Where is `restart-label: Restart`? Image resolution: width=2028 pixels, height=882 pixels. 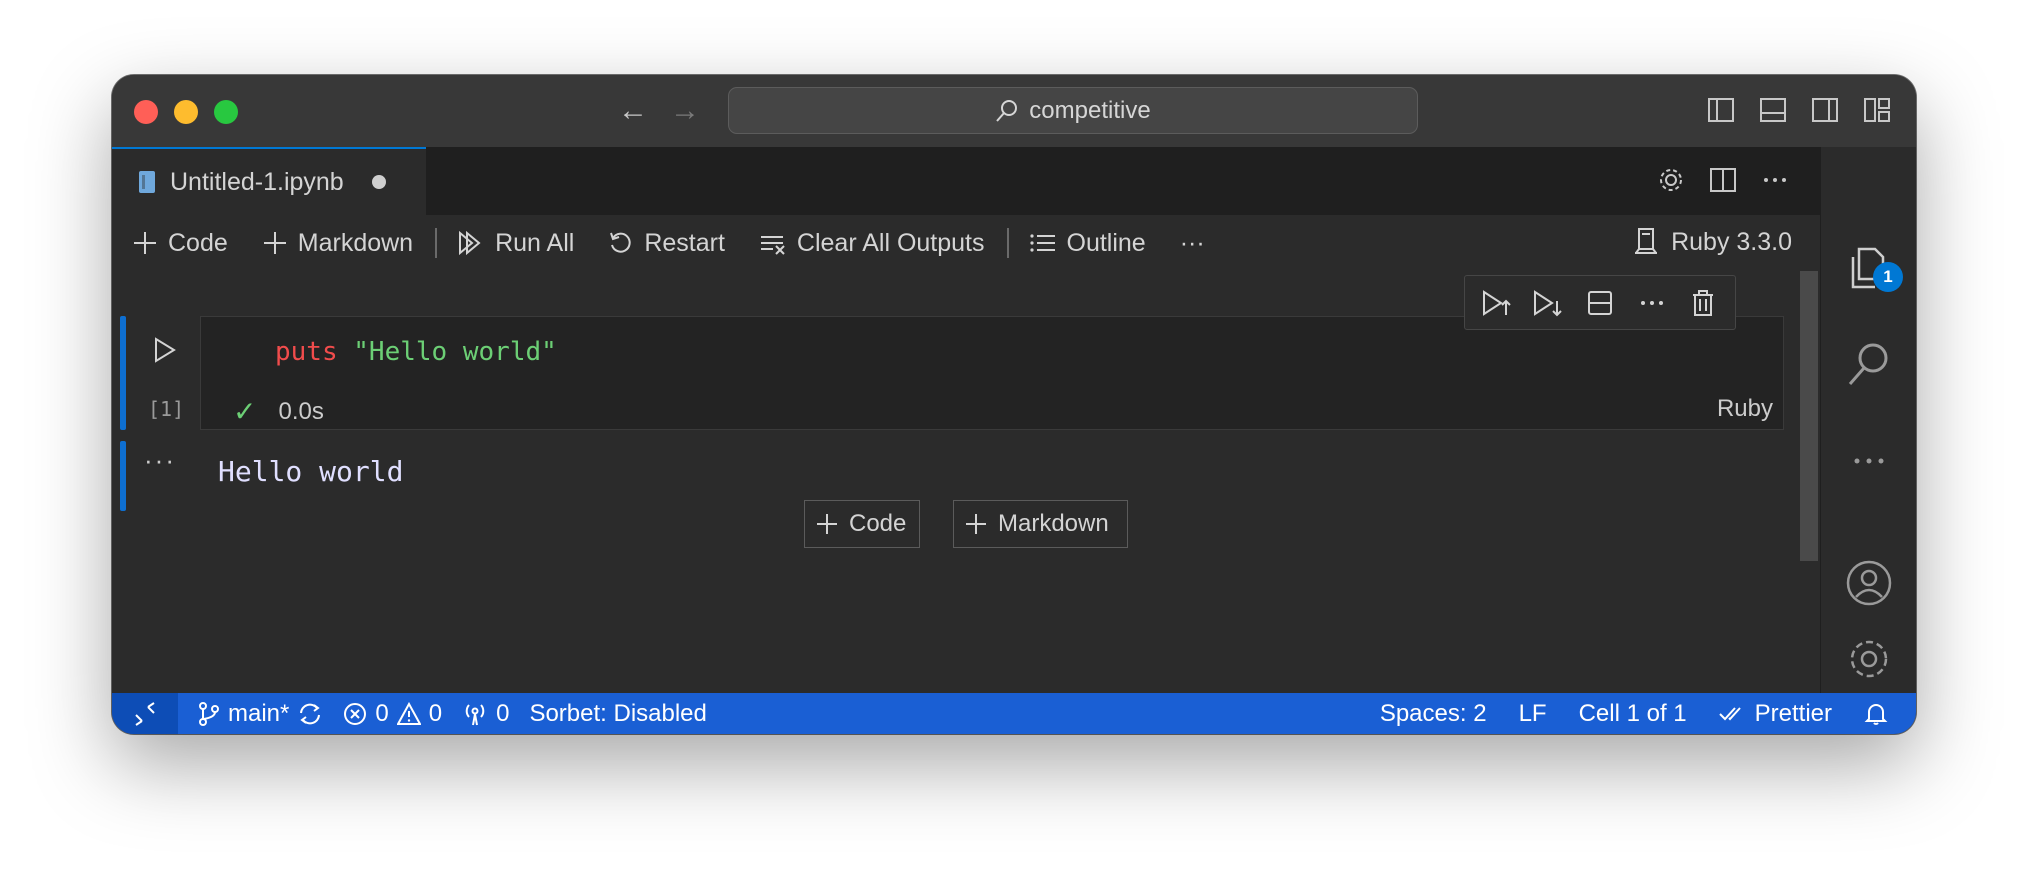 restart-label: Restart is located at coordinates (684, 242).